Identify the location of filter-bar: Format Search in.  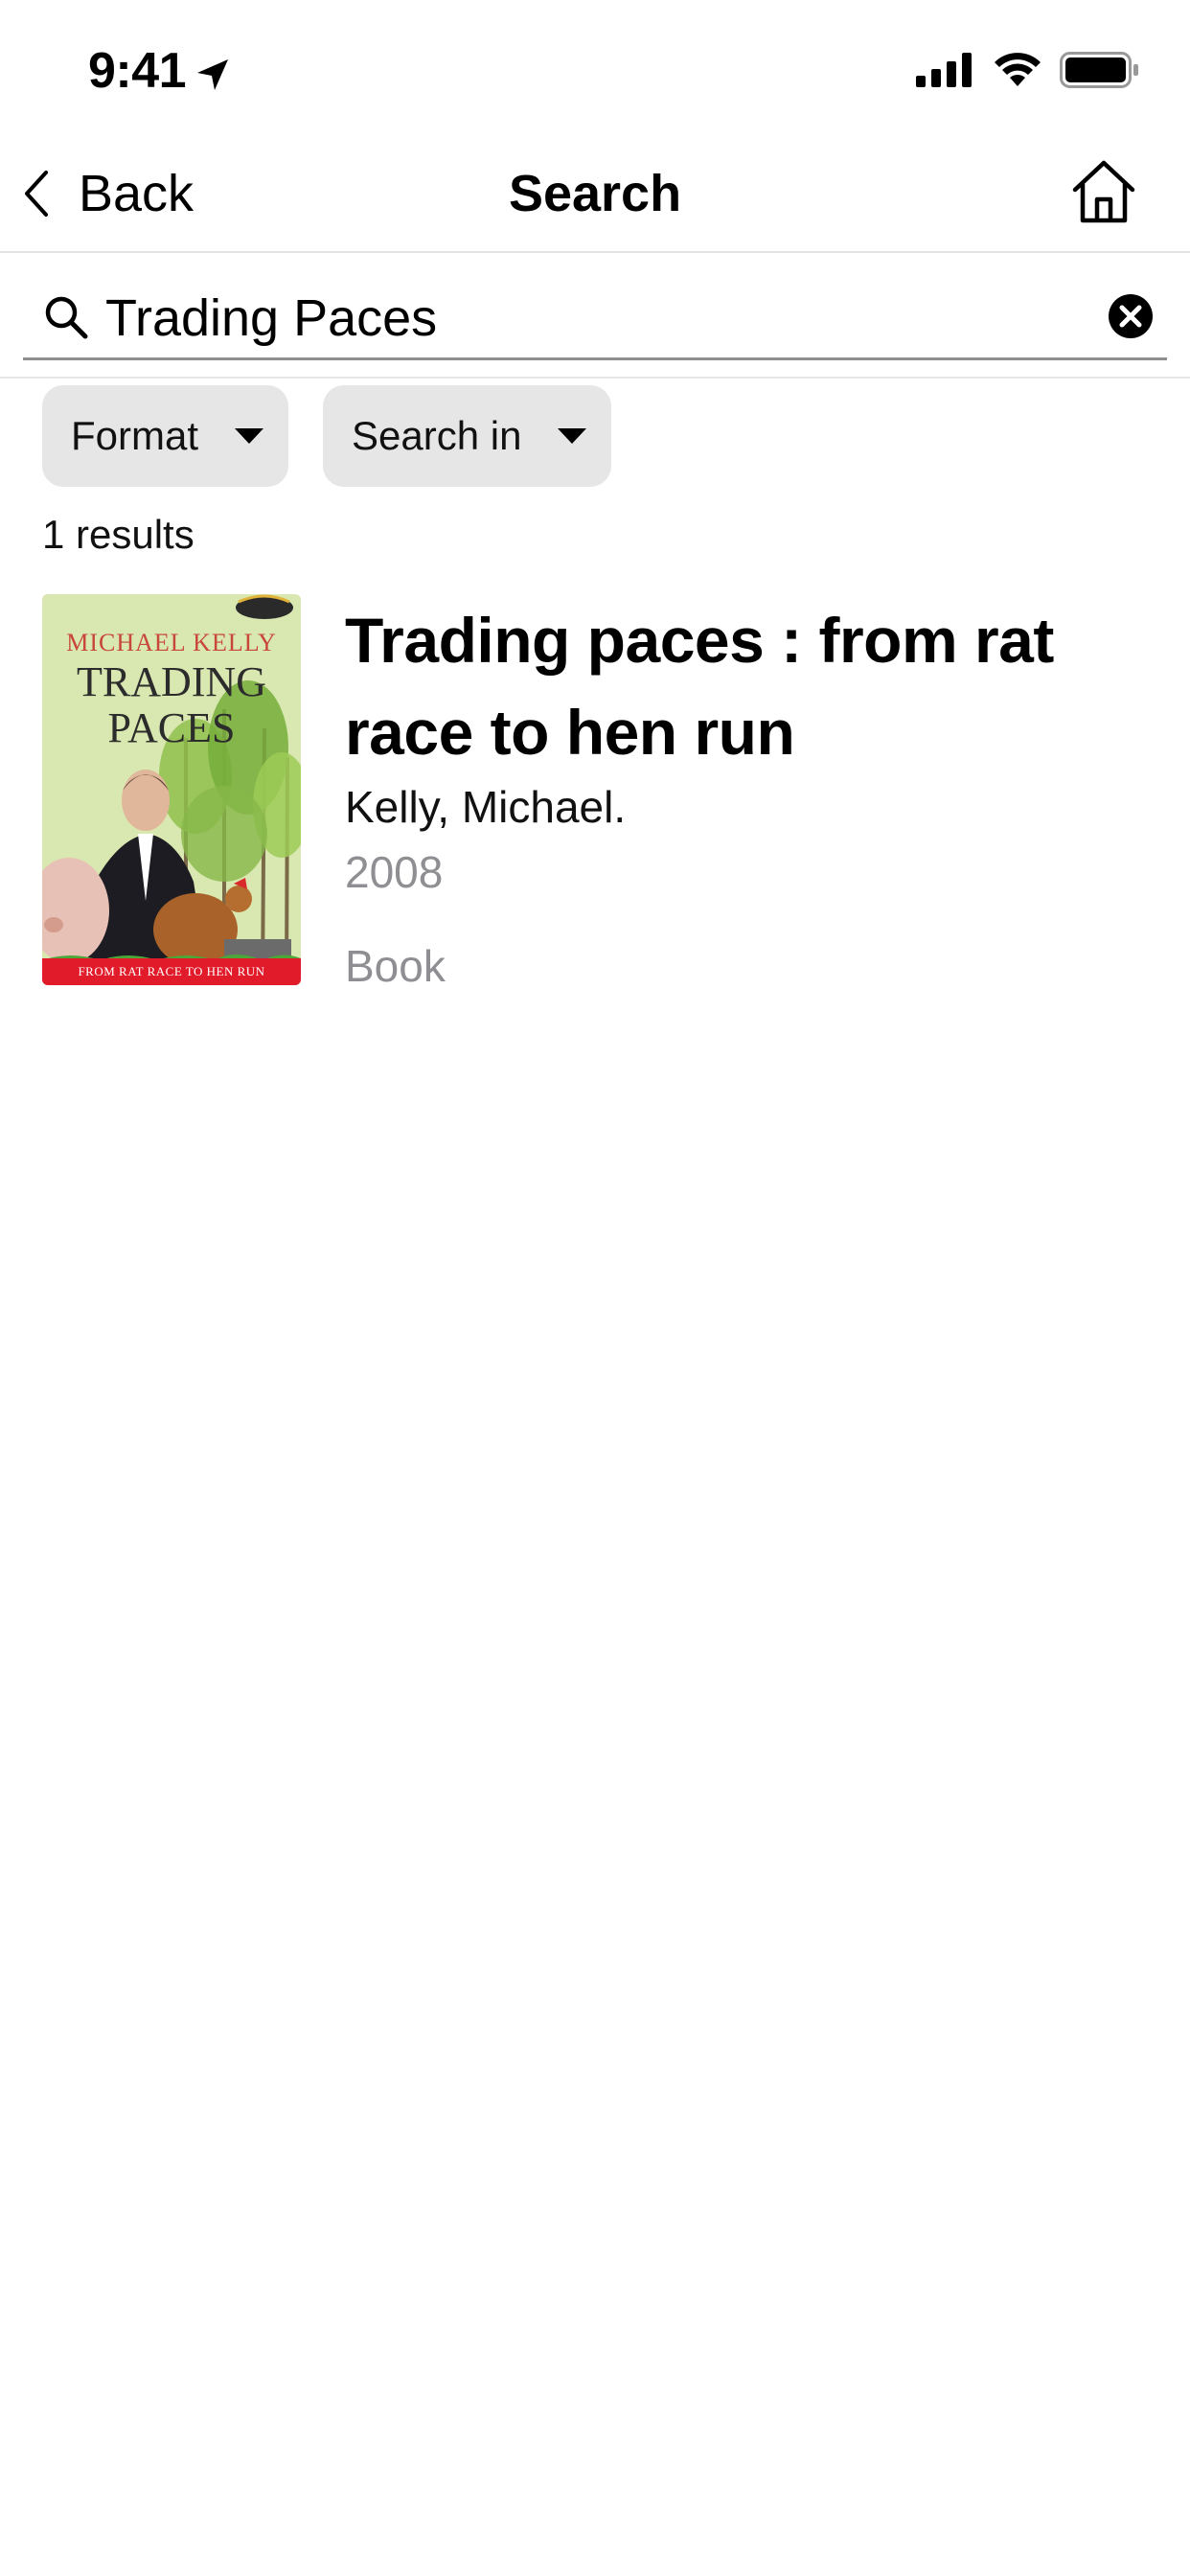
(327, 436).